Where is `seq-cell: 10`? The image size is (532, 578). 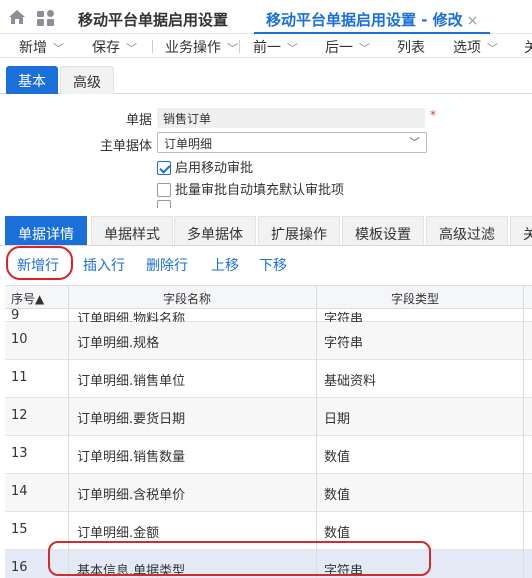
seq-cell: 10 is located at coordinates (19, 339).